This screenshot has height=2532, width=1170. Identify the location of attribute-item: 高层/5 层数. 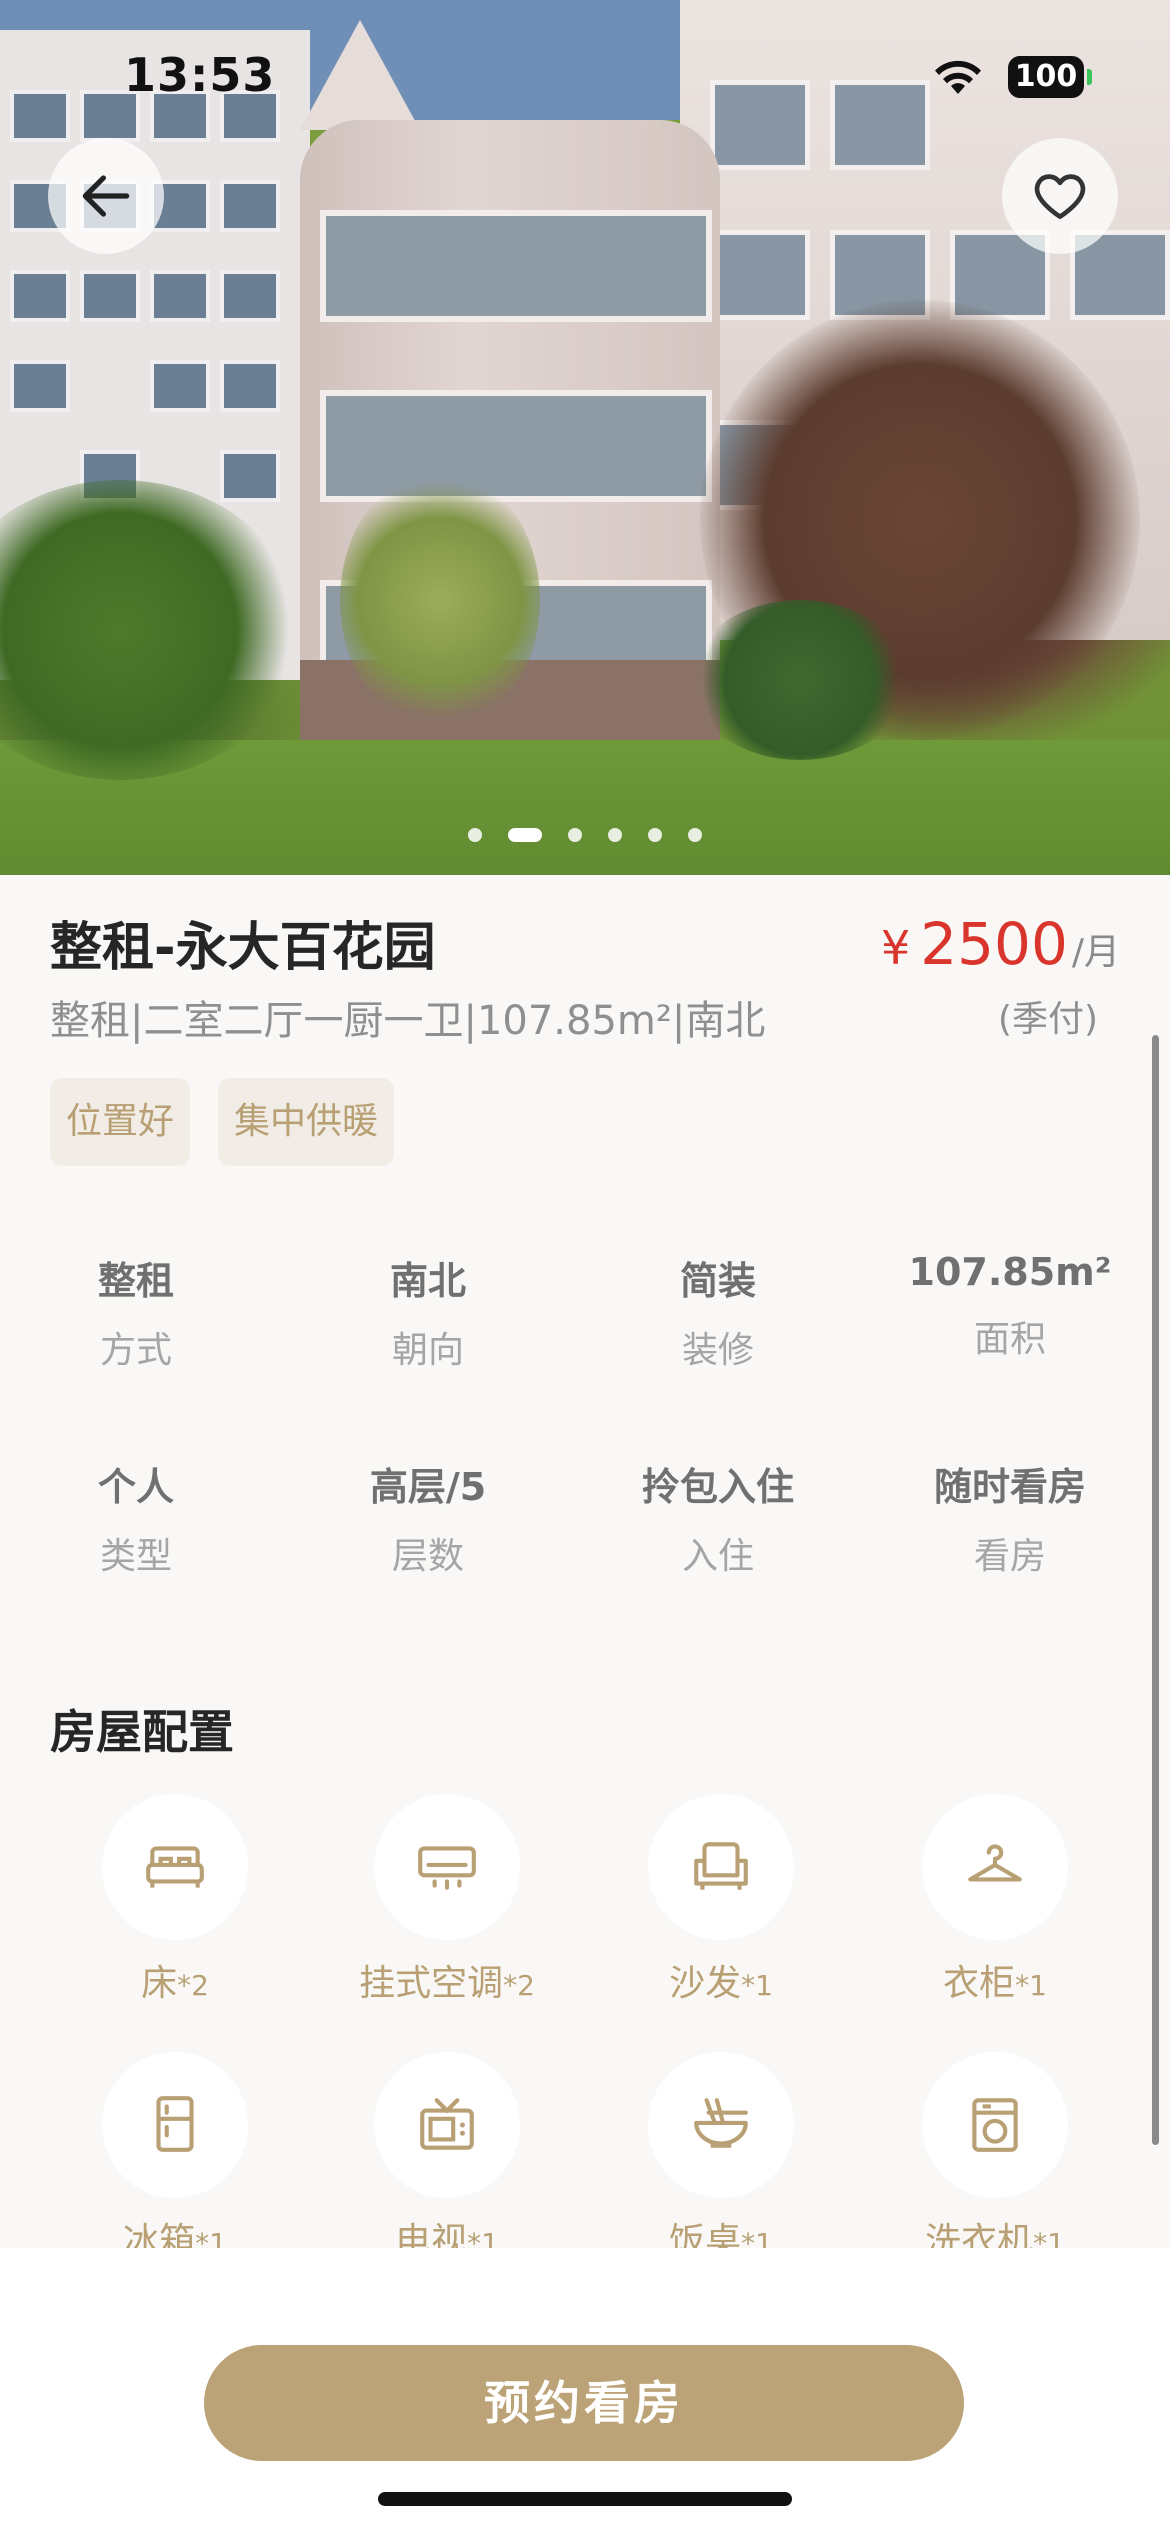
(428, 1517).